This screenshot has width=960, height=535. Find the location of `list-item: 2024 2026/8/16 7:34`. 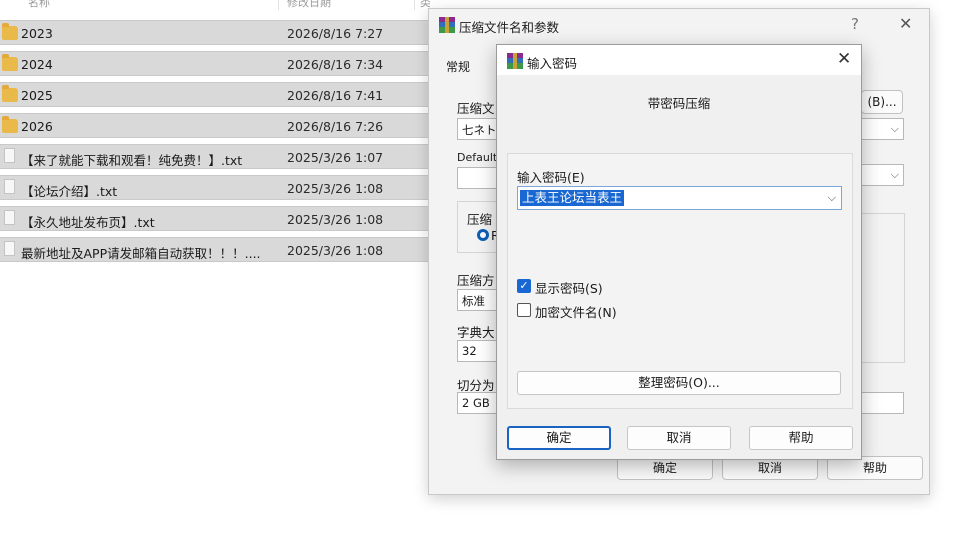

list-item: 2024 2026/8/16 7:34 is located at coordinates (215, 63).